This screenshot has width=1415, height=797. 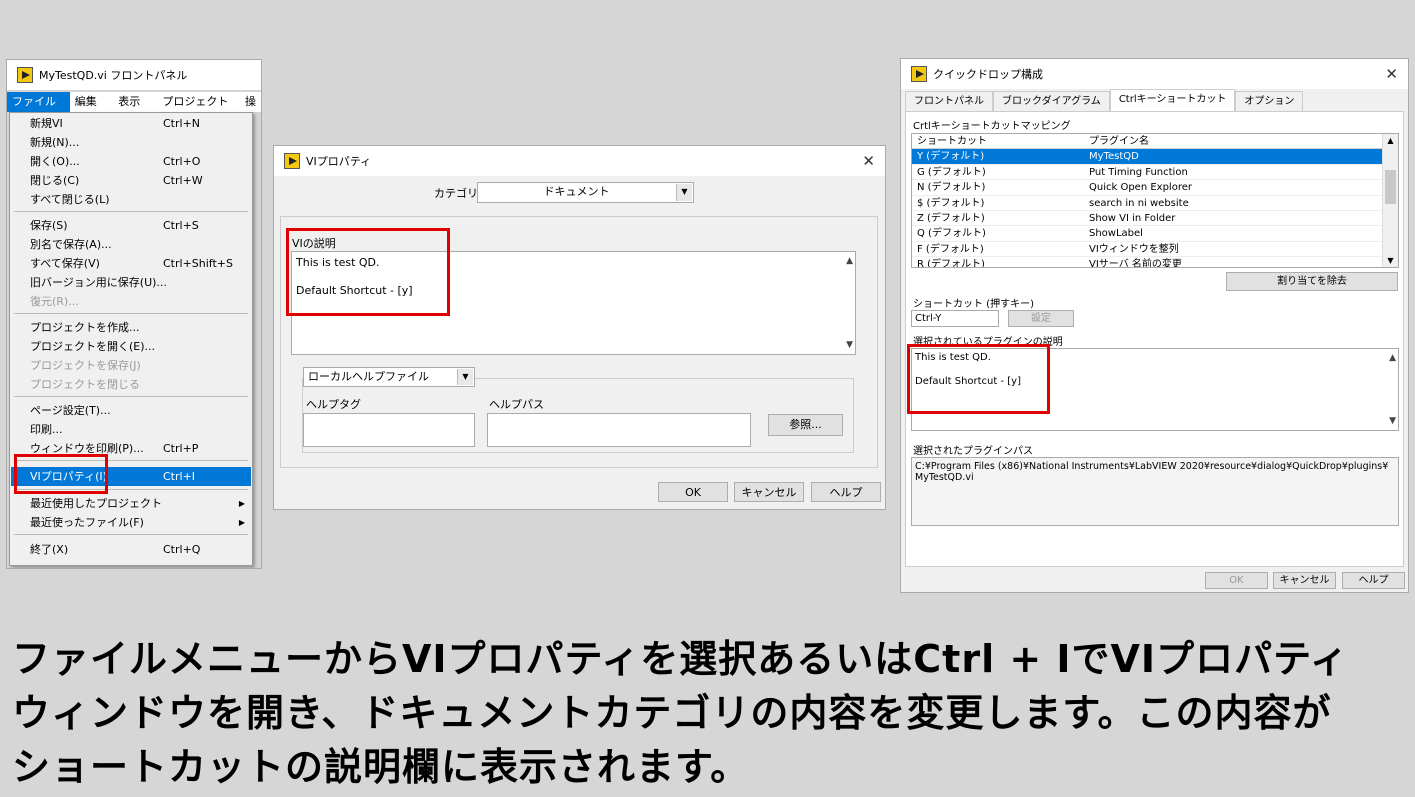 I want to click on cell-plugin: ShowLabel, so click(x=1116, y=234).